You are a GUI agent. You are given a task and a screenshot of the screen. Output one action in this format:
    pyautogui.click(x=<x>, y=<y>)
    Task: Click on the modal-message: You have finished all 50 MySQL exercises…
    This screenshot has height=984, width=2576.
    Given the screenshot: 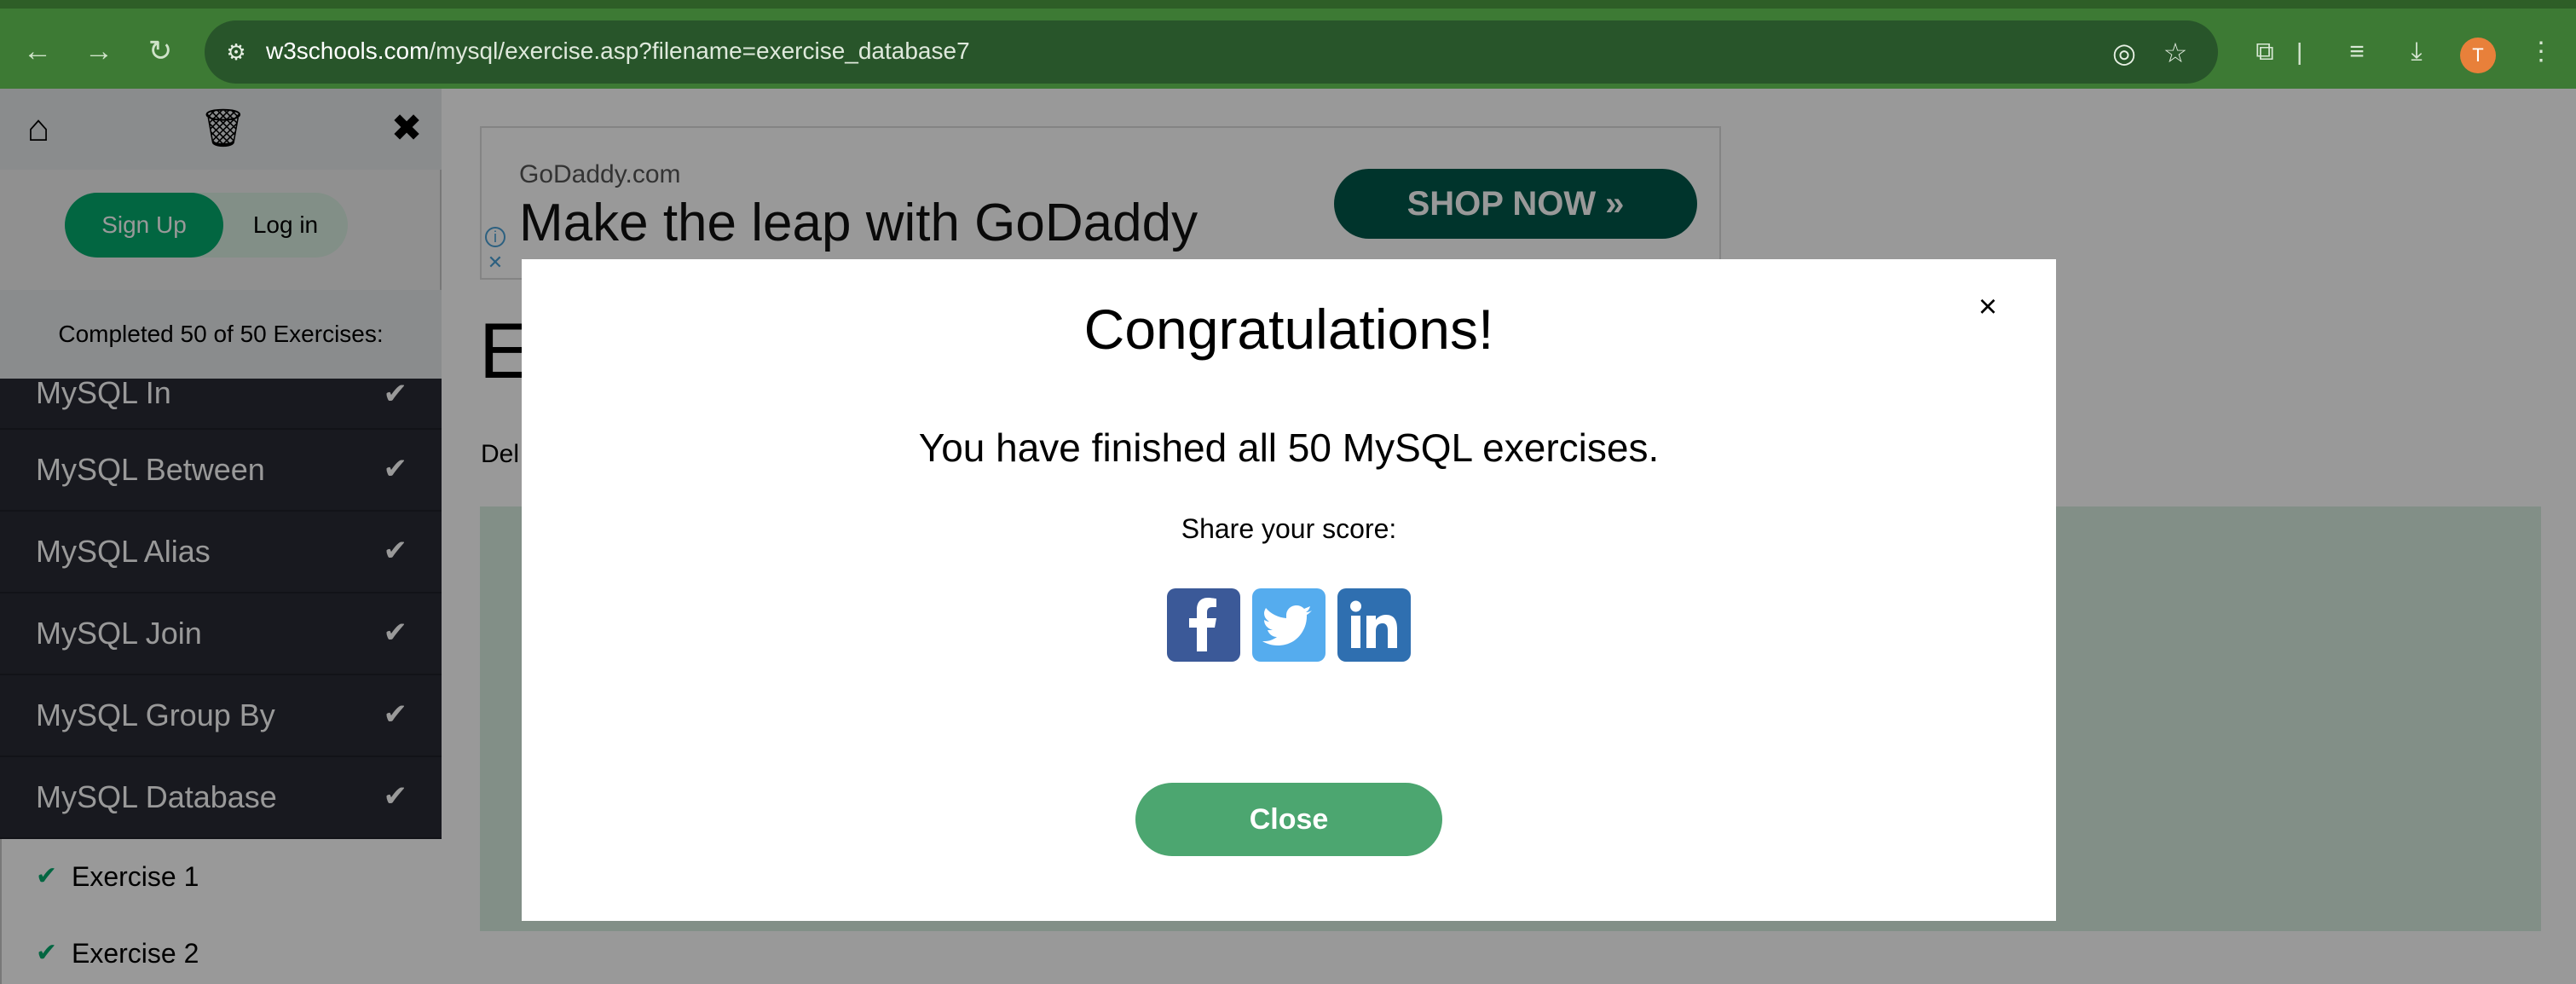 What is the action you would take?
    pyautogui.click(x=1289, y=448)
    